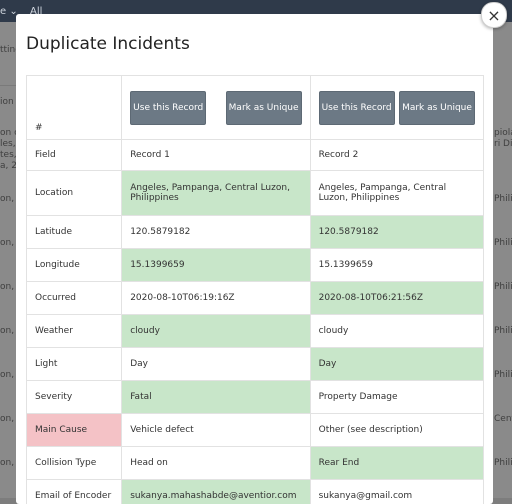  I want to click on table-row: Collision Type Head on Rear End, so click(255, 463).